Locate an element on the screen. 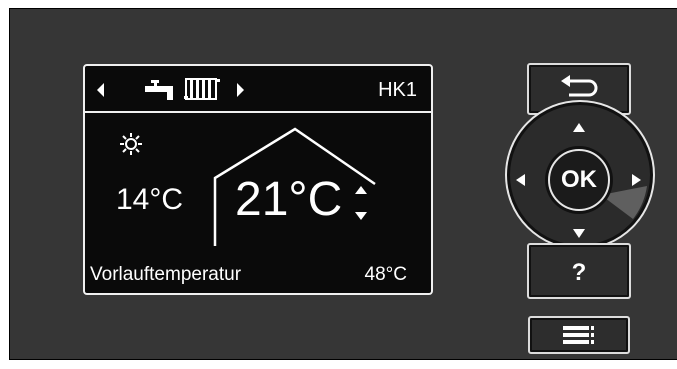 Image resolution: width=677 pixels, height=369 pixels. menu-icon is located at coordinates (578, 335).